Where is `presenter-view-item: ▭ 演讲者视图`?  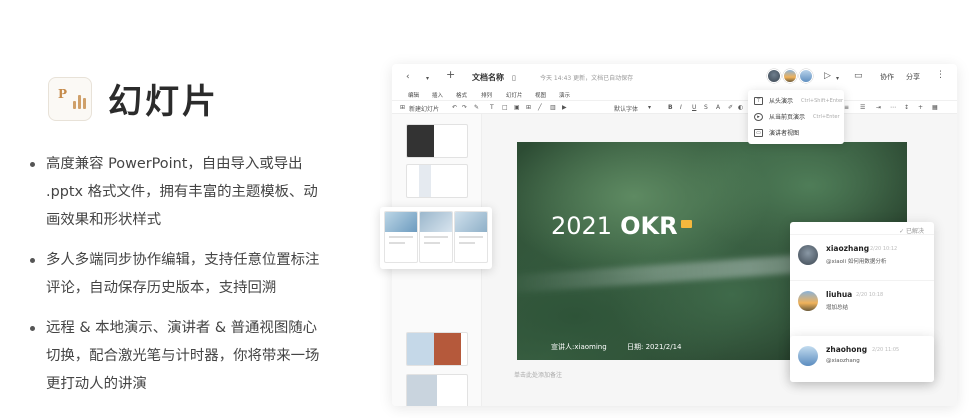
presenter-view-item: ▭ 演讲者视图 is located at coordinates (776, 132).